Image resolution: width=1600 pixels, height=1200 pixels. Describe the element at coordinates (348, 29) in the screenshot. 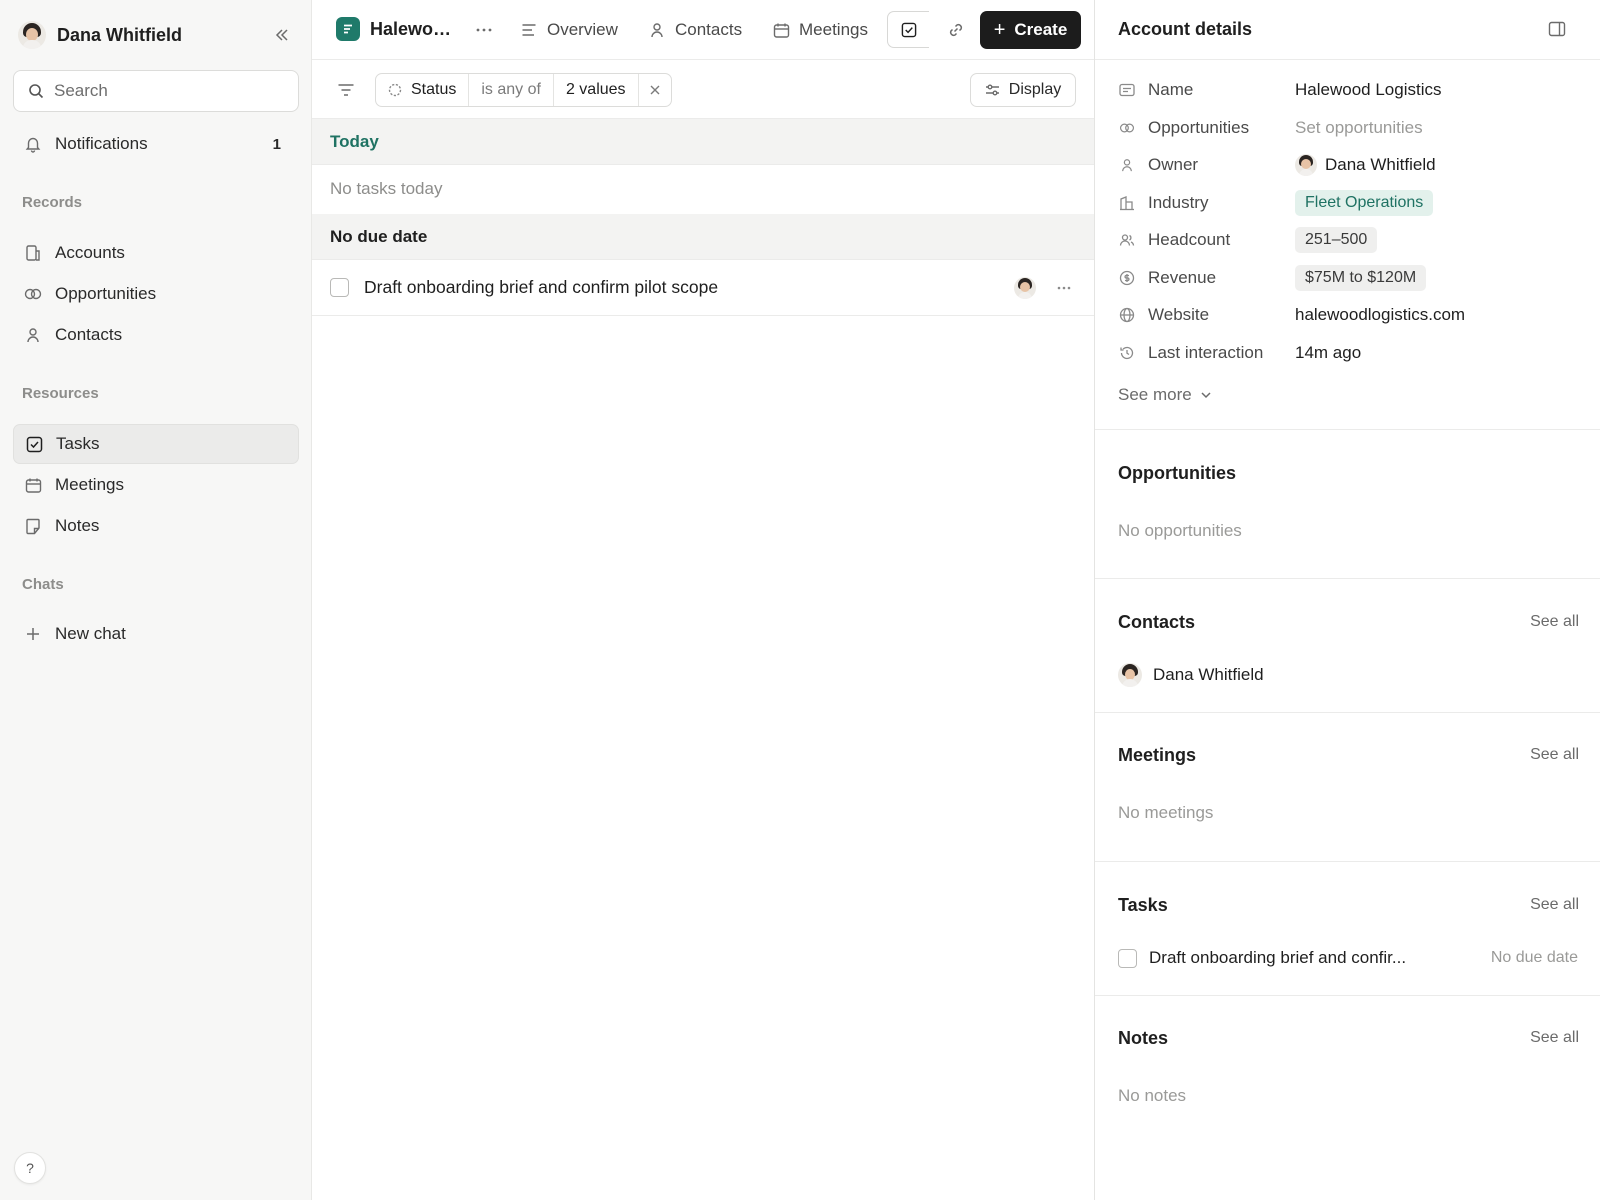

I see `account-logo-icon` at that location.